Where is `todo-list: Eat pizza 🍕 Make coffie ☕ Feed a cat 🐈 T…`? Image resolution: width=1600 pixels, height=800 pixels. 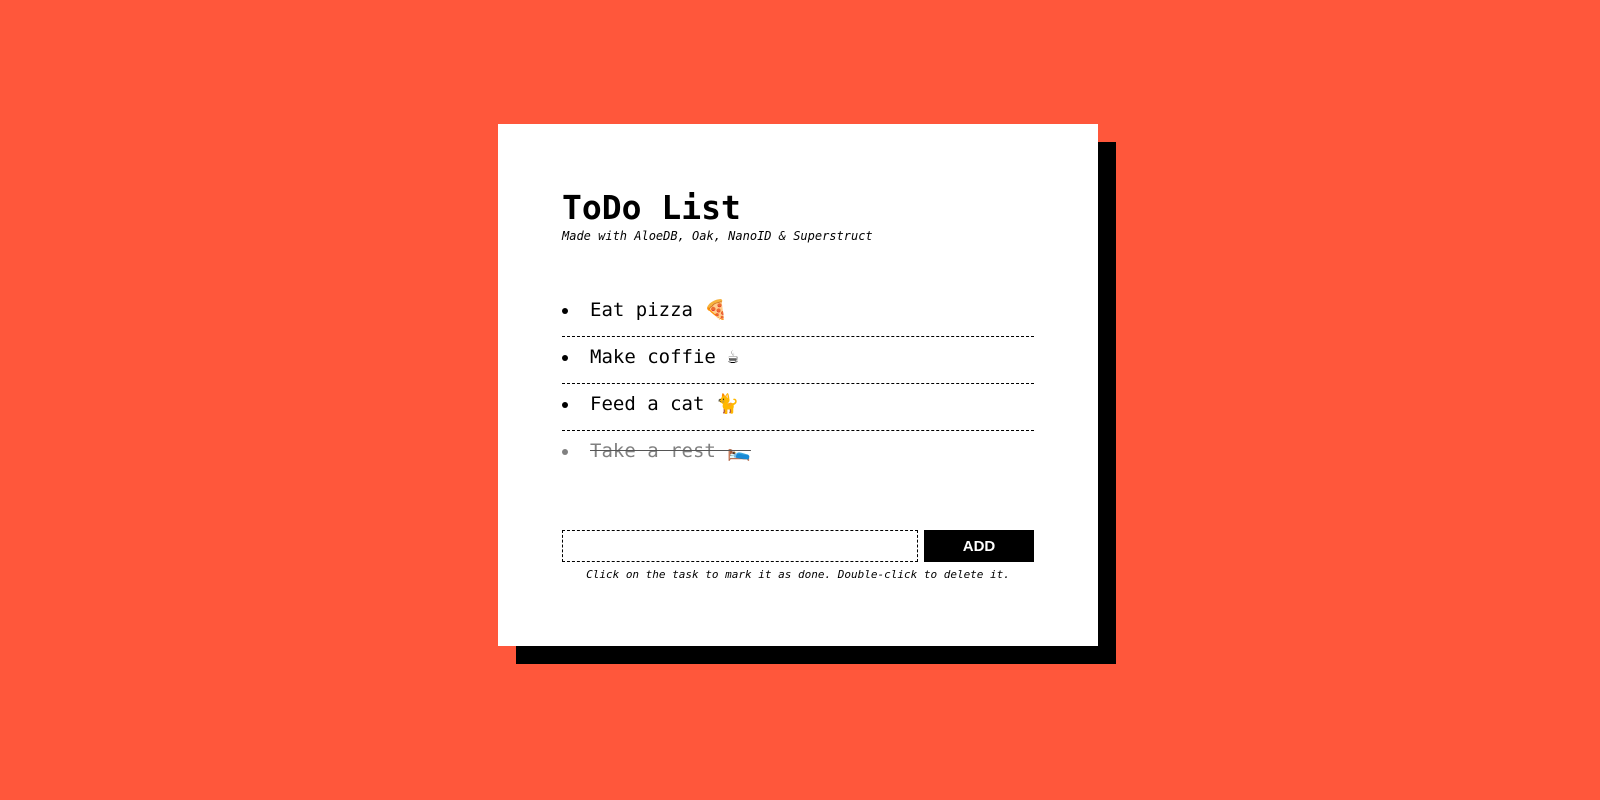
todo-list: Eat pizza 🍕 Make coffie ☕ Feed a cat 🐈 T… is located at coordinates (798, 384).